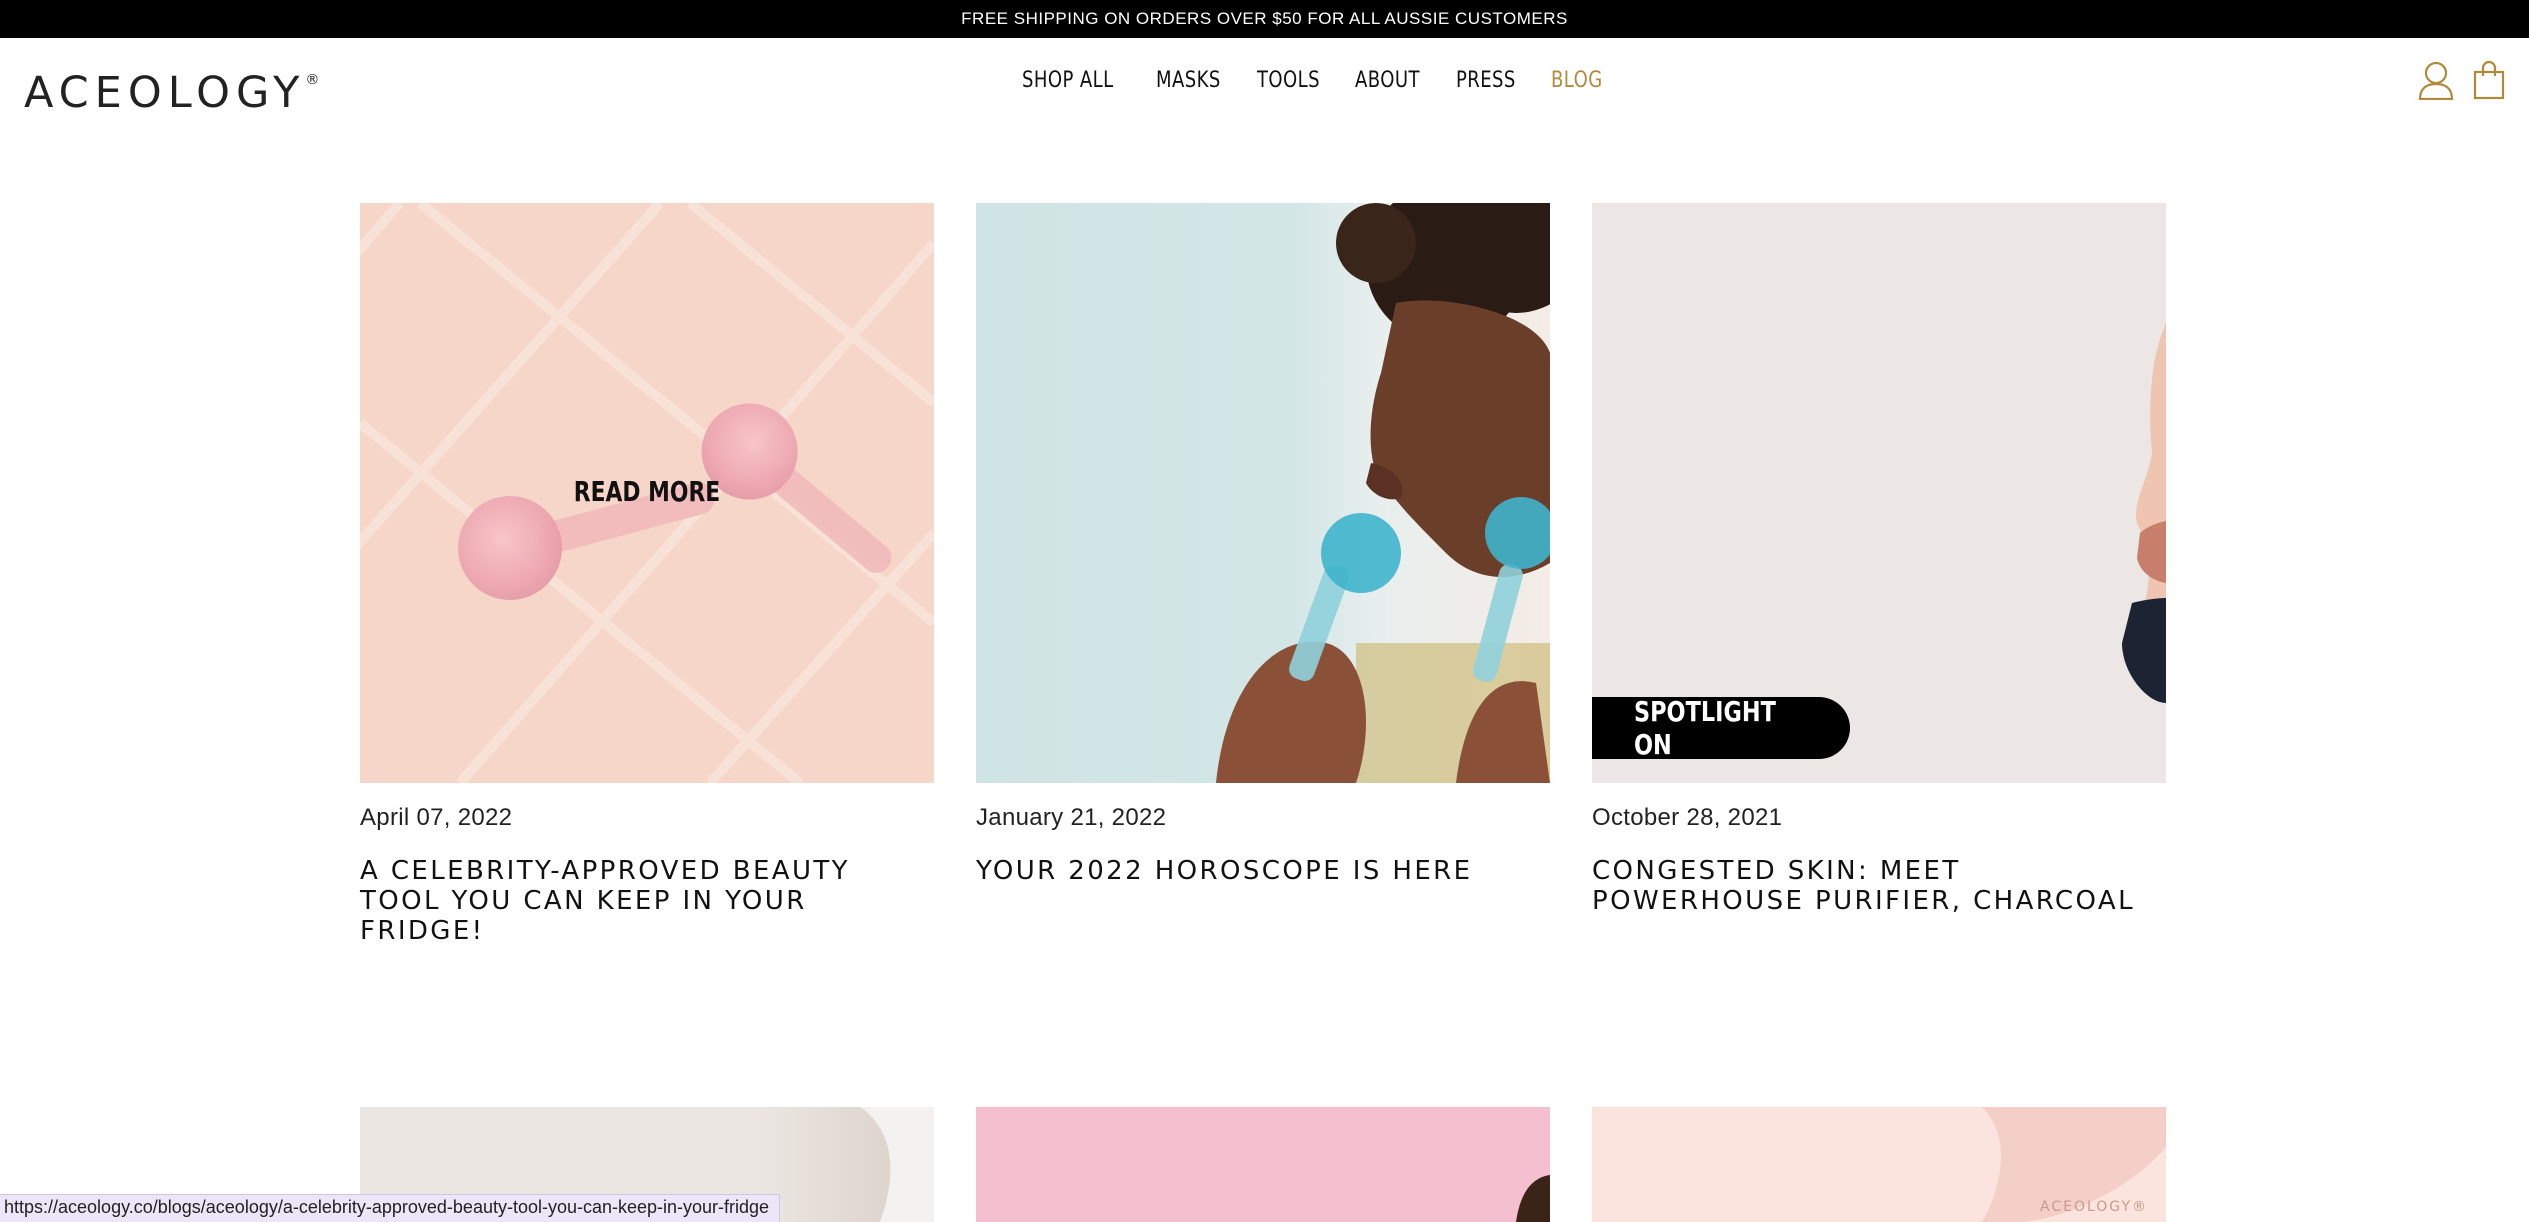 The width and height of the screenshot is (2529, 1222). I want to click on blog-card: ACEOLOGY®, so click(1879, 1164).